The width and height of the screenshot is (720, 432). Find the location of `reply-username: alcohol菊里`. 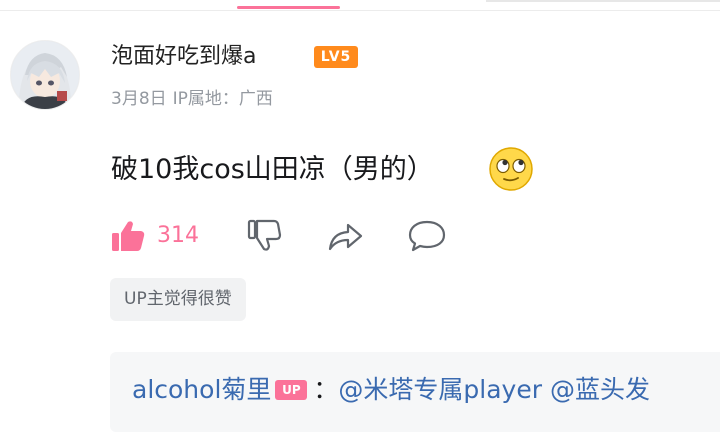

reply-username: alcohol菊里 is located at coordinates (201, 389).